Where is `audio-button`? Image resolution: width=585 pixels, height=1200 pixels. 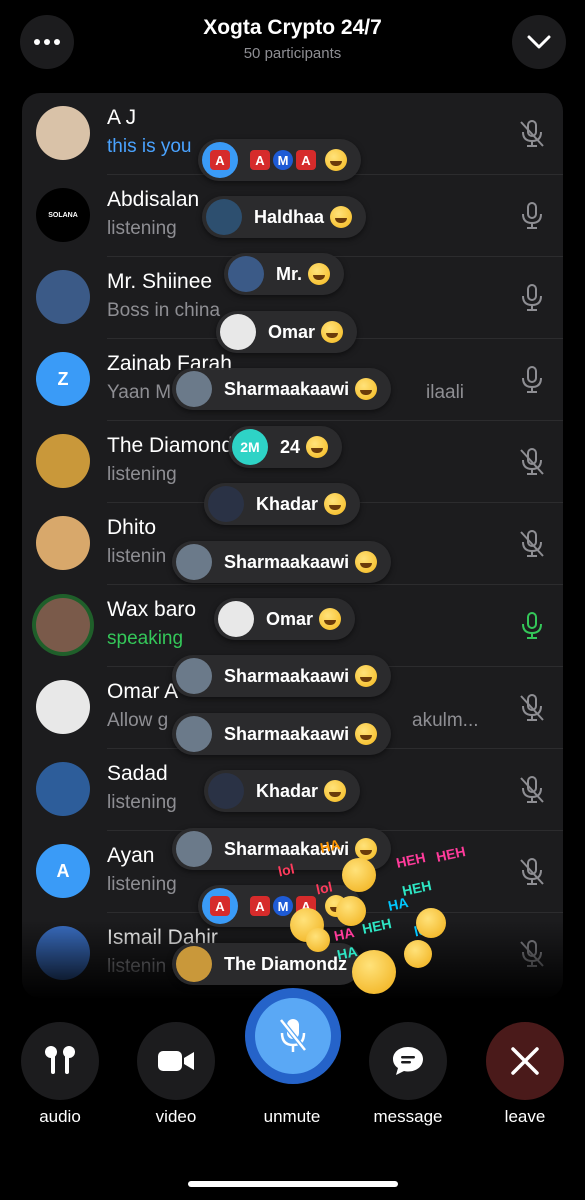
audio-button is located at coordinates (60, 1061).